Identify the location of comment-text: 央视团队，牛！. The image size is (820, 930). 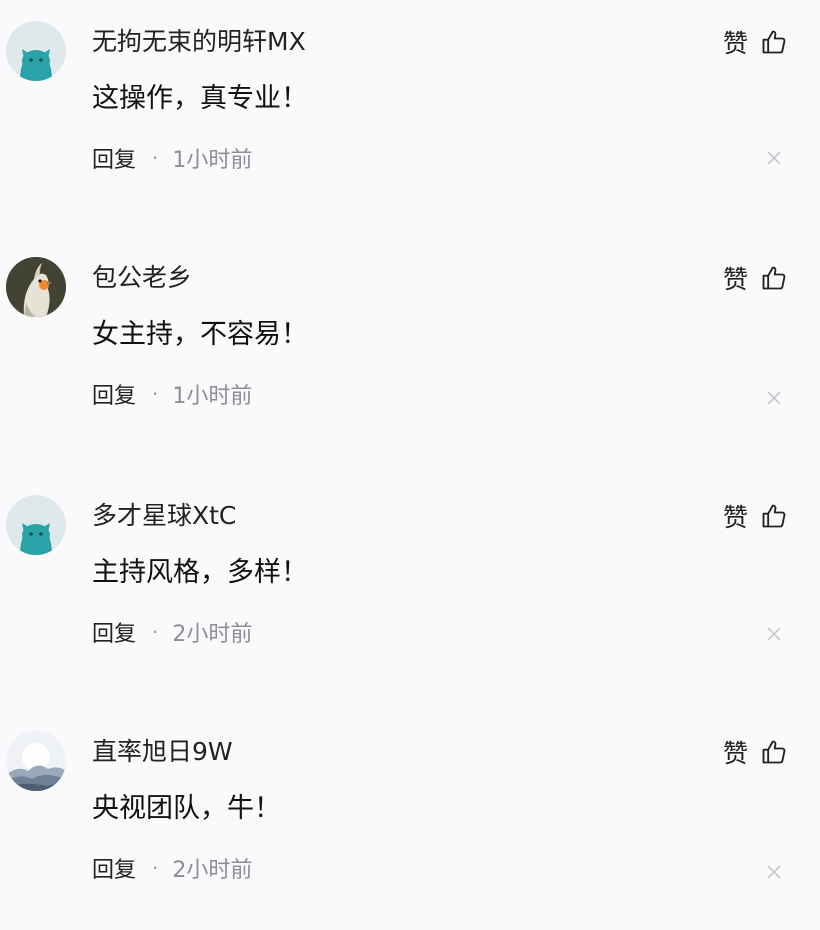
(186, 808).